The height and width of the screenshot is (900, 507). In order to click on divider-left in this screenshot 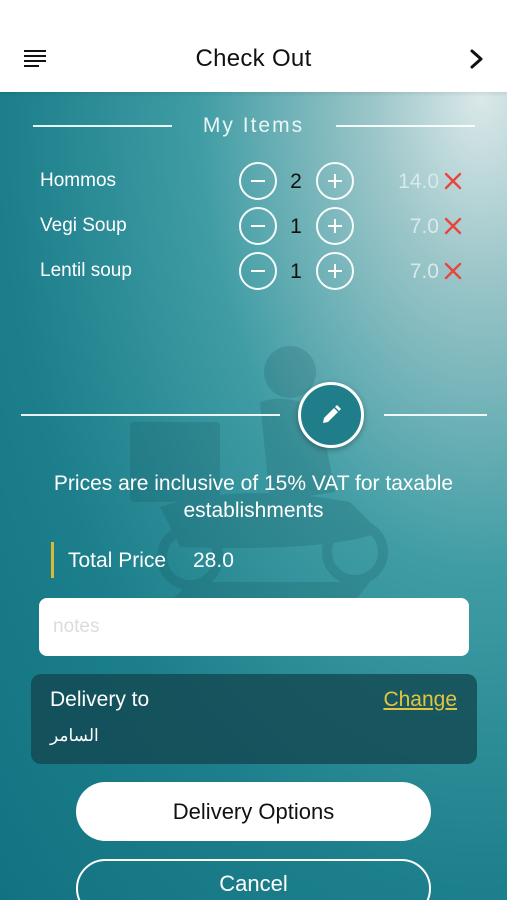, I will do `click(150, 415)`.